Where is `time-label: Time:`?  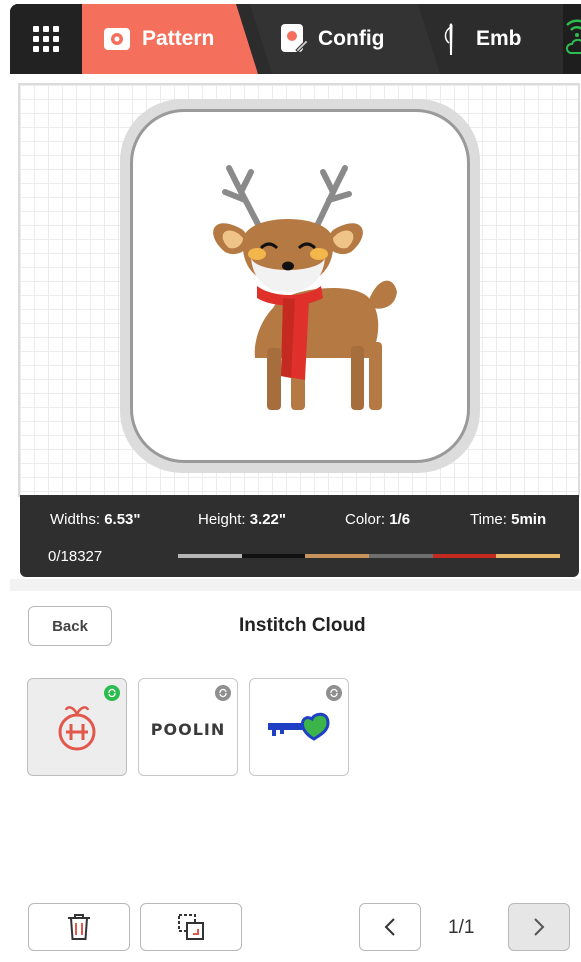 time-label: Time: is located at coordinates (488, 519).